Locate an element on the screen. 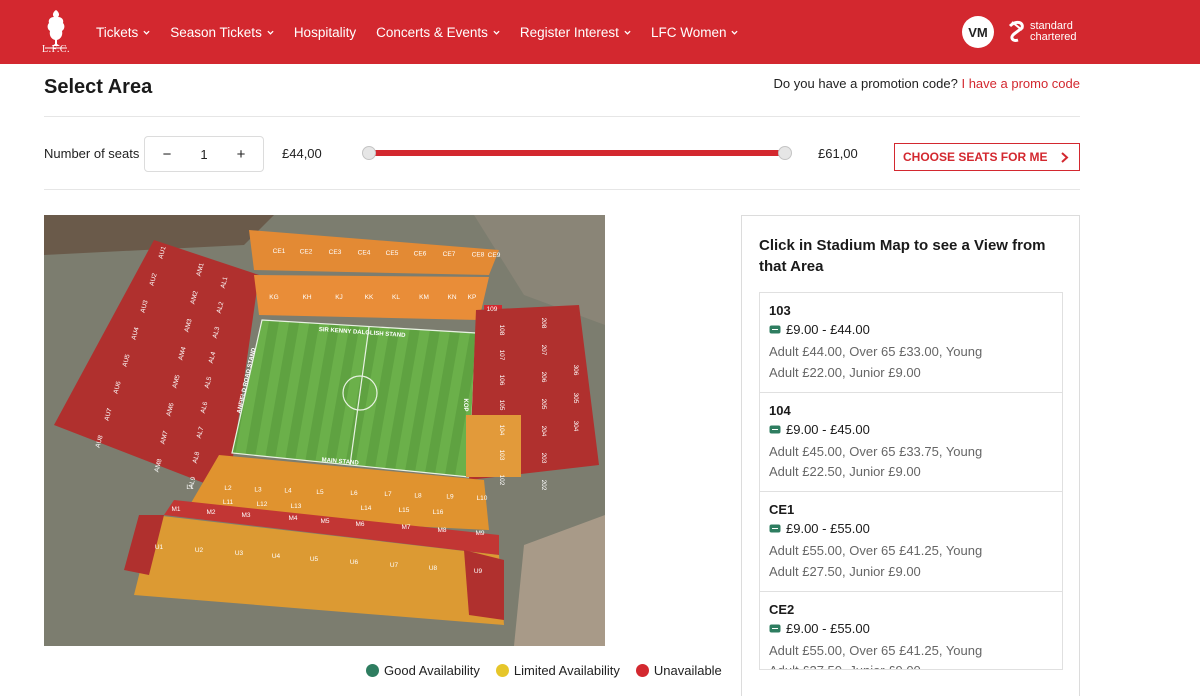 This screenshot has height=696, width=1200. section-l16: L16 is located at coordinates (438, 512).